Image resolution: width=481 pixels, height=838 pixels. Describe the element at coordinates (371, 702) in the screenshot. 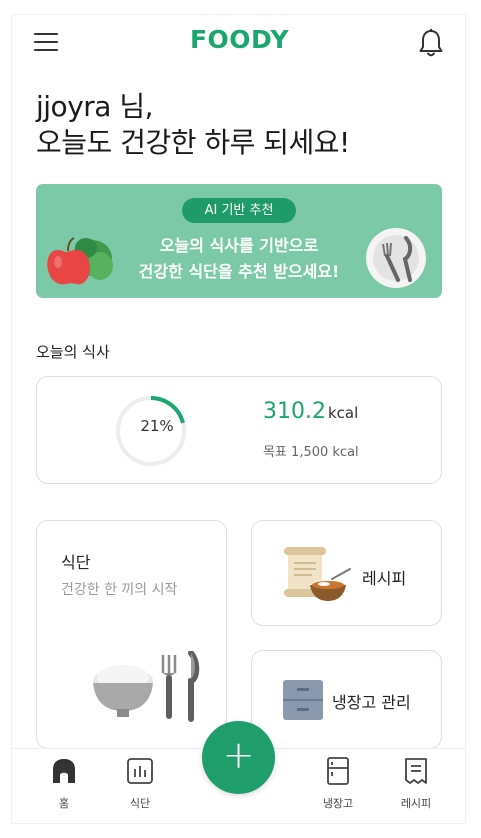

I see `fridge-card-label: 냉장고 관리` at that location.